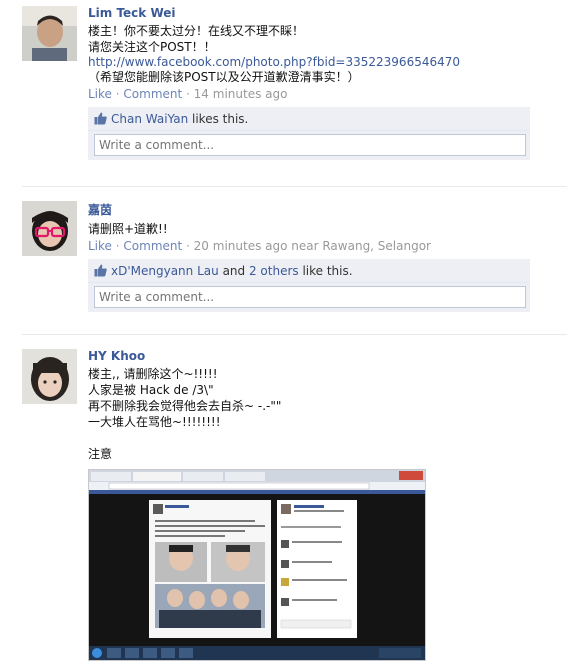 Image resolution: width=586 pixels, height=663 pixels. I want to click on liker-name: Chan WaiYan, so click(149, 119).